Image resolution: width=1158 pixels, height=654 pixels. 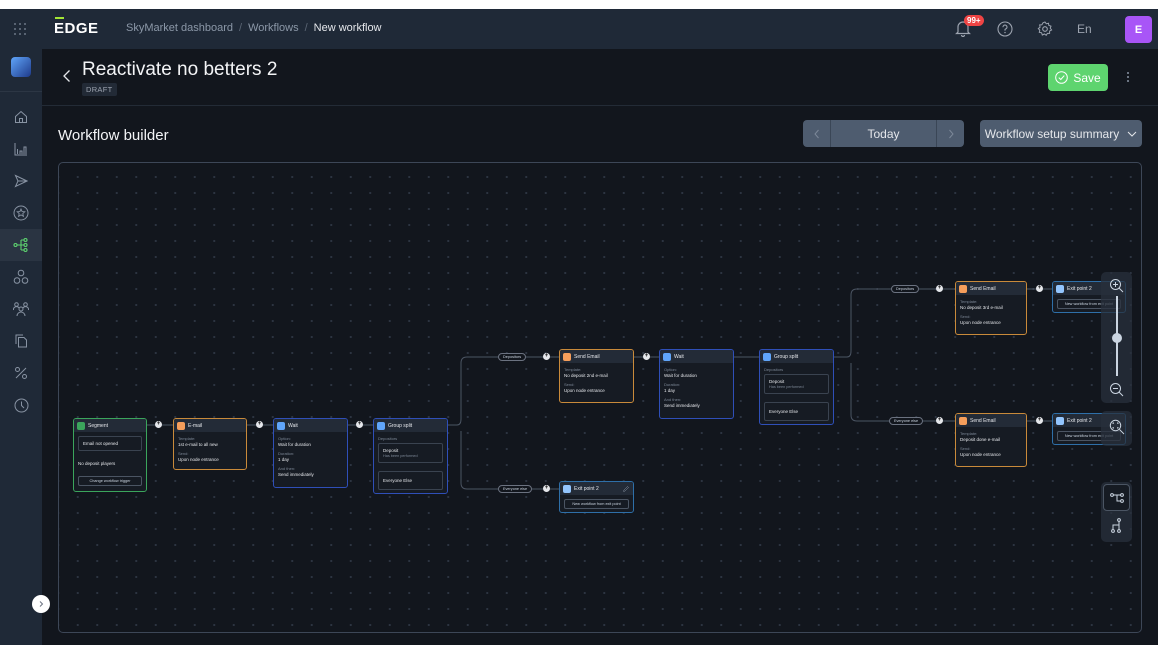 What do you see at coordinates (21, 277) in the screenshot?
I see `sidebar-item-segments` at bounding box center [21, 277].